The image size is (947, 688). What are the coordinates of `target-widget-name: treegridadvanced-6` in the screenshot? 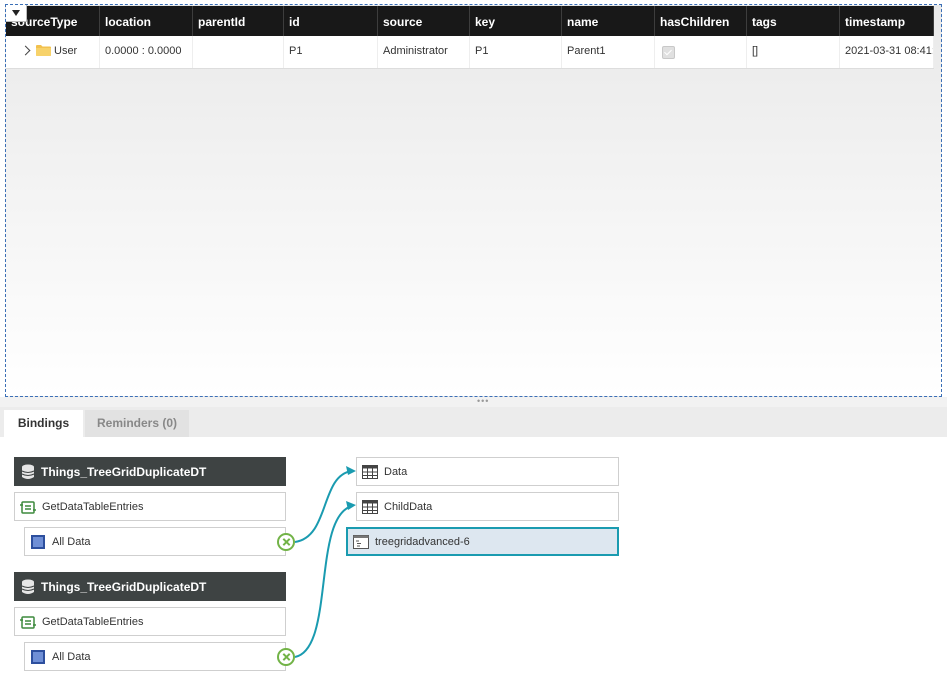 It's located at (422, 541).